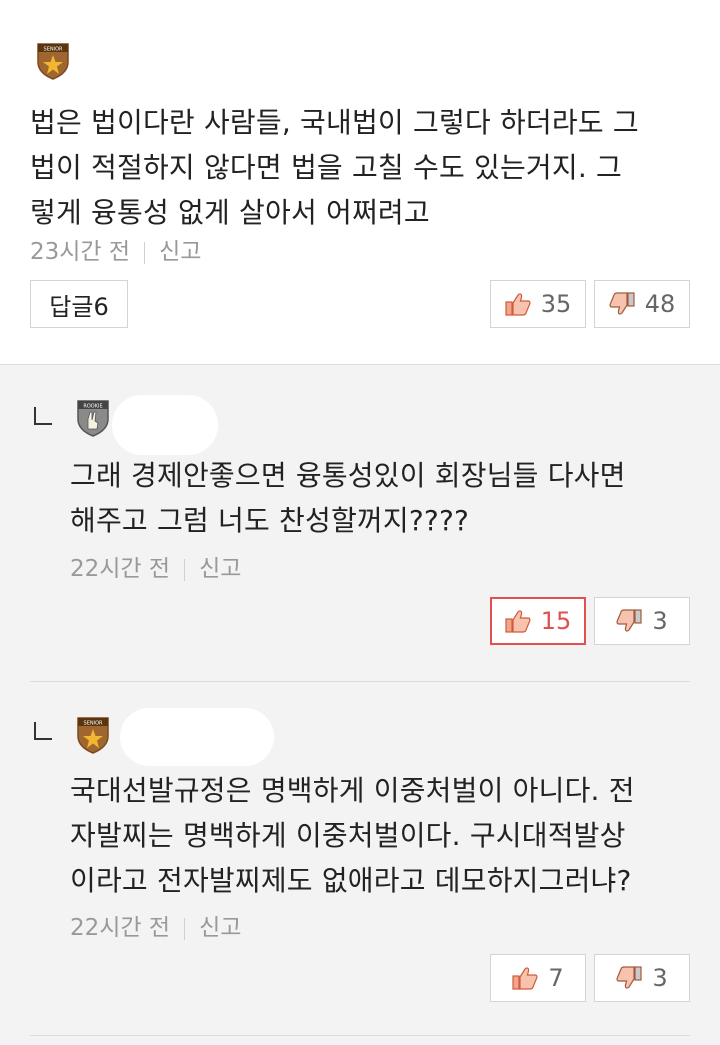  I want to click on reply-line: 그래 경제안좋으면 융통성있이 회장님들 다사면, so click(348, 475).